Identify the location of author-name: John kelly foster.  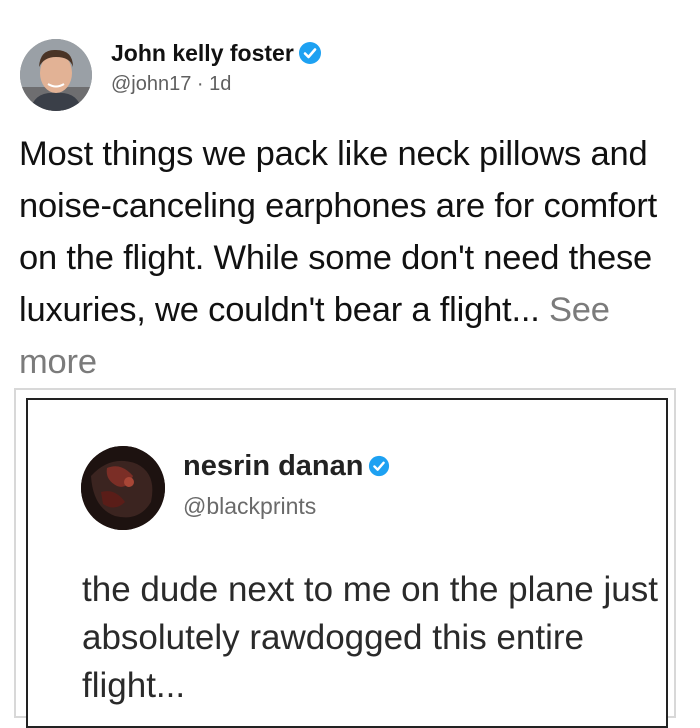
(202, 53).